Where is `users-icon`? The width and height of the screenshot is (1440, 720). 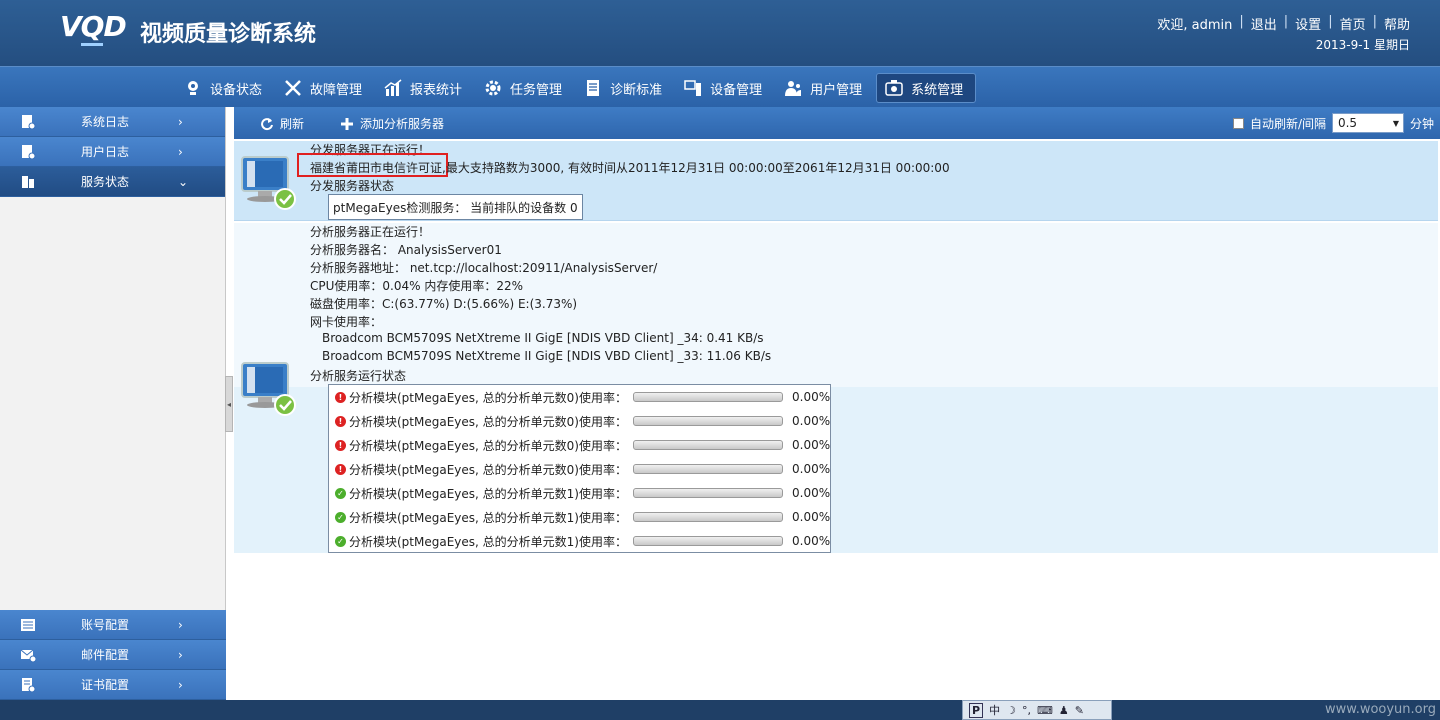 users-icon is located at coordinates (793, 88).